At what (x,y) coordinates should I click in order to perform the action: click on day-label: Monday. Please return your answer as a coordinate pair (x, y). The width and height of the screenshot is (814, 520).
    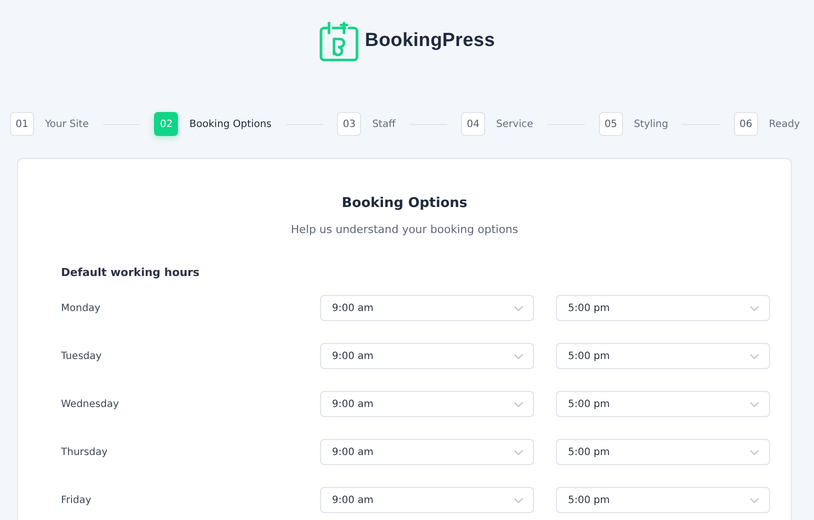
    Looking at the image, I should click on (81, 308).